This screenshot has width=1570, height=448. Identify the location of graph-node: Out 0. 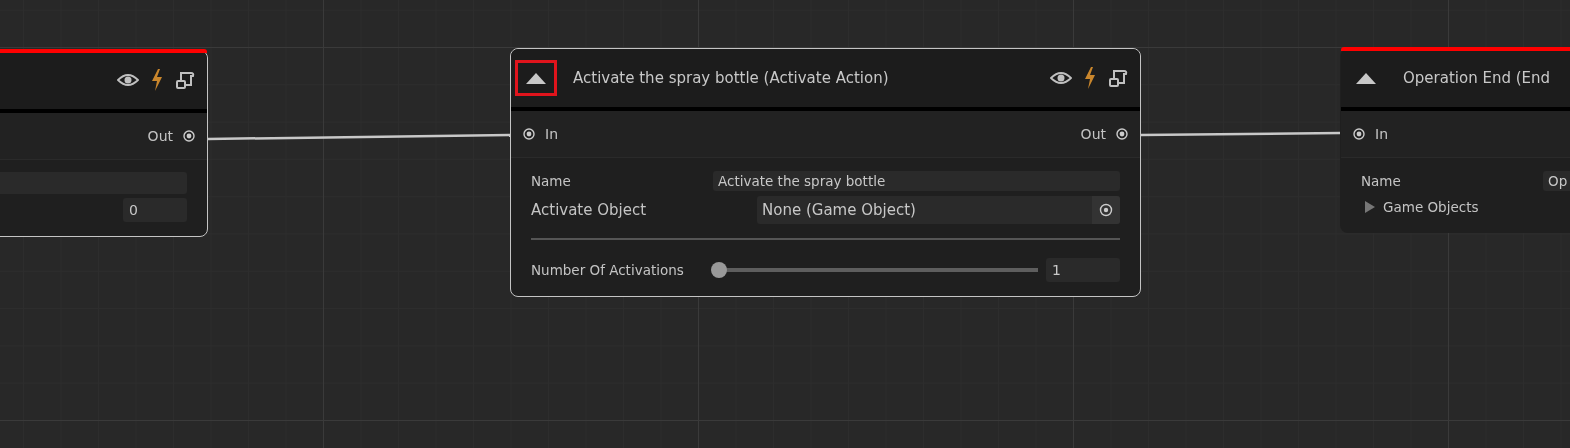
(104, 143).